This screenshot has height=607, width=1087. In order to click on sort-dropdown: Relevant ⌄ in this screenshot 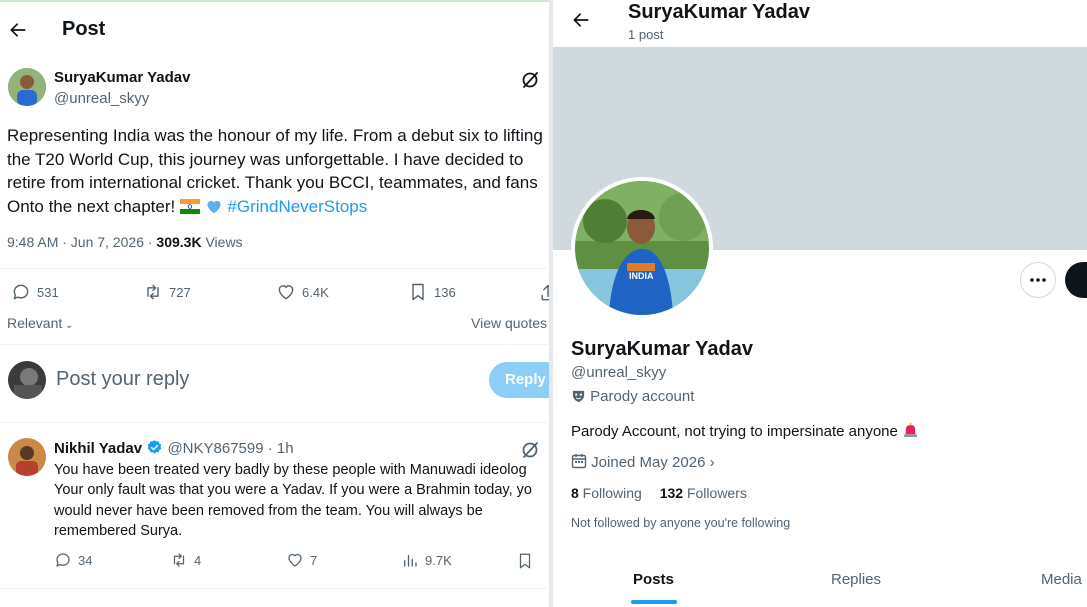, I will do `click(40, 323)`.